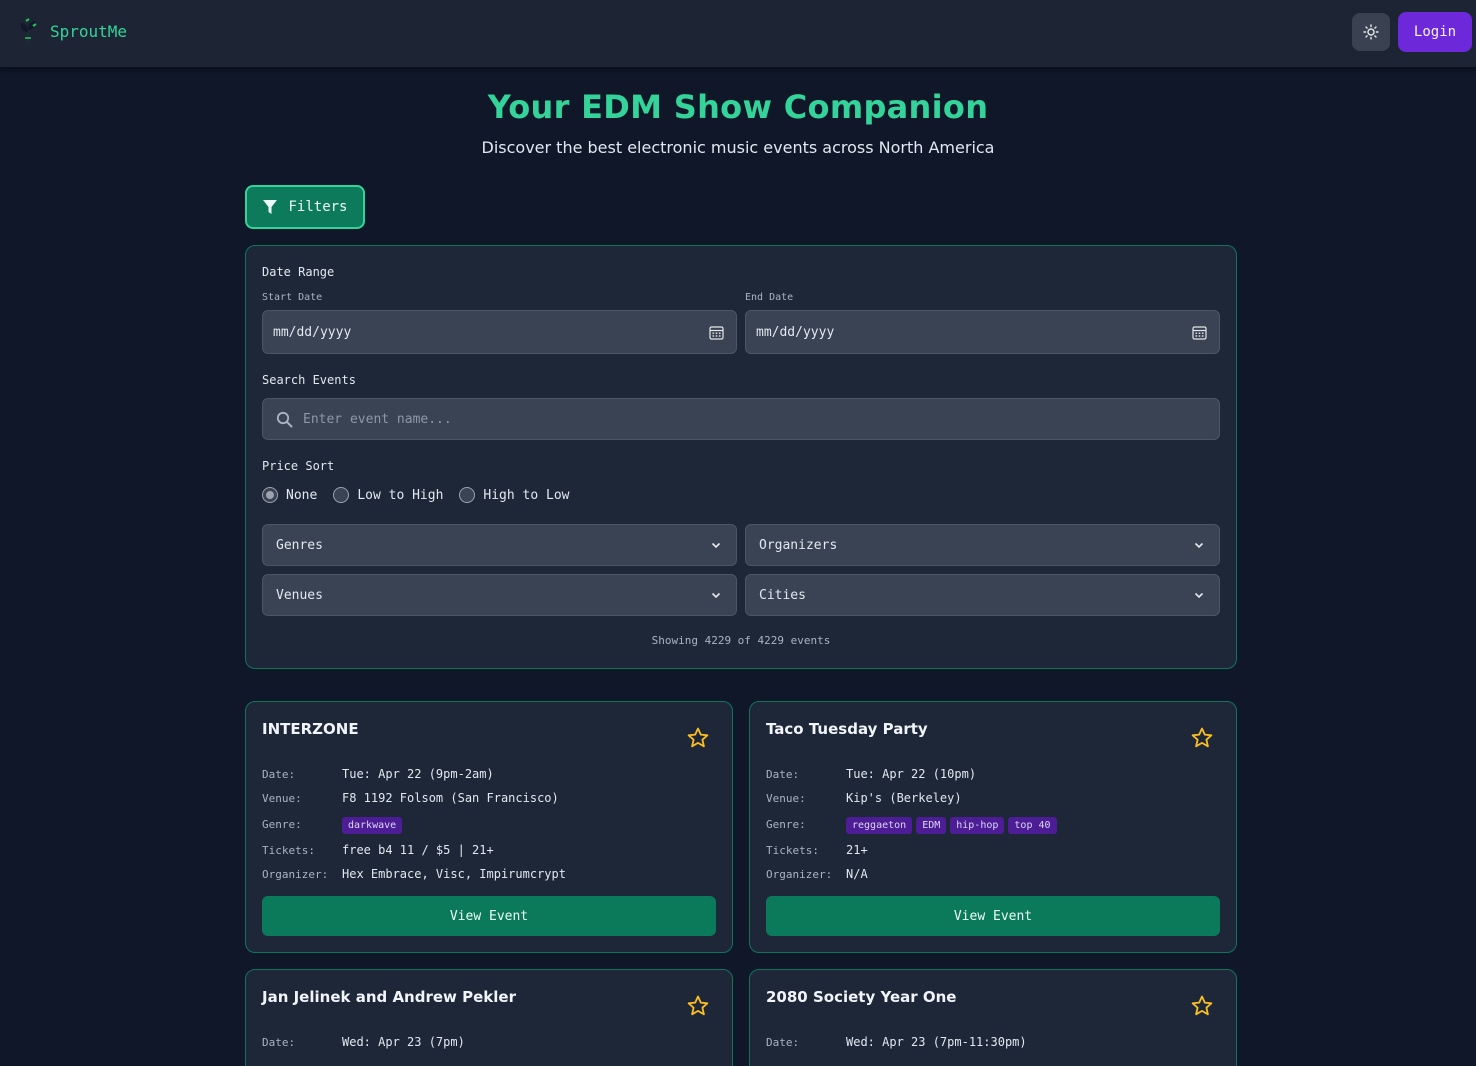  I want to click on brand-link: SproutMe, so click(71, 31).